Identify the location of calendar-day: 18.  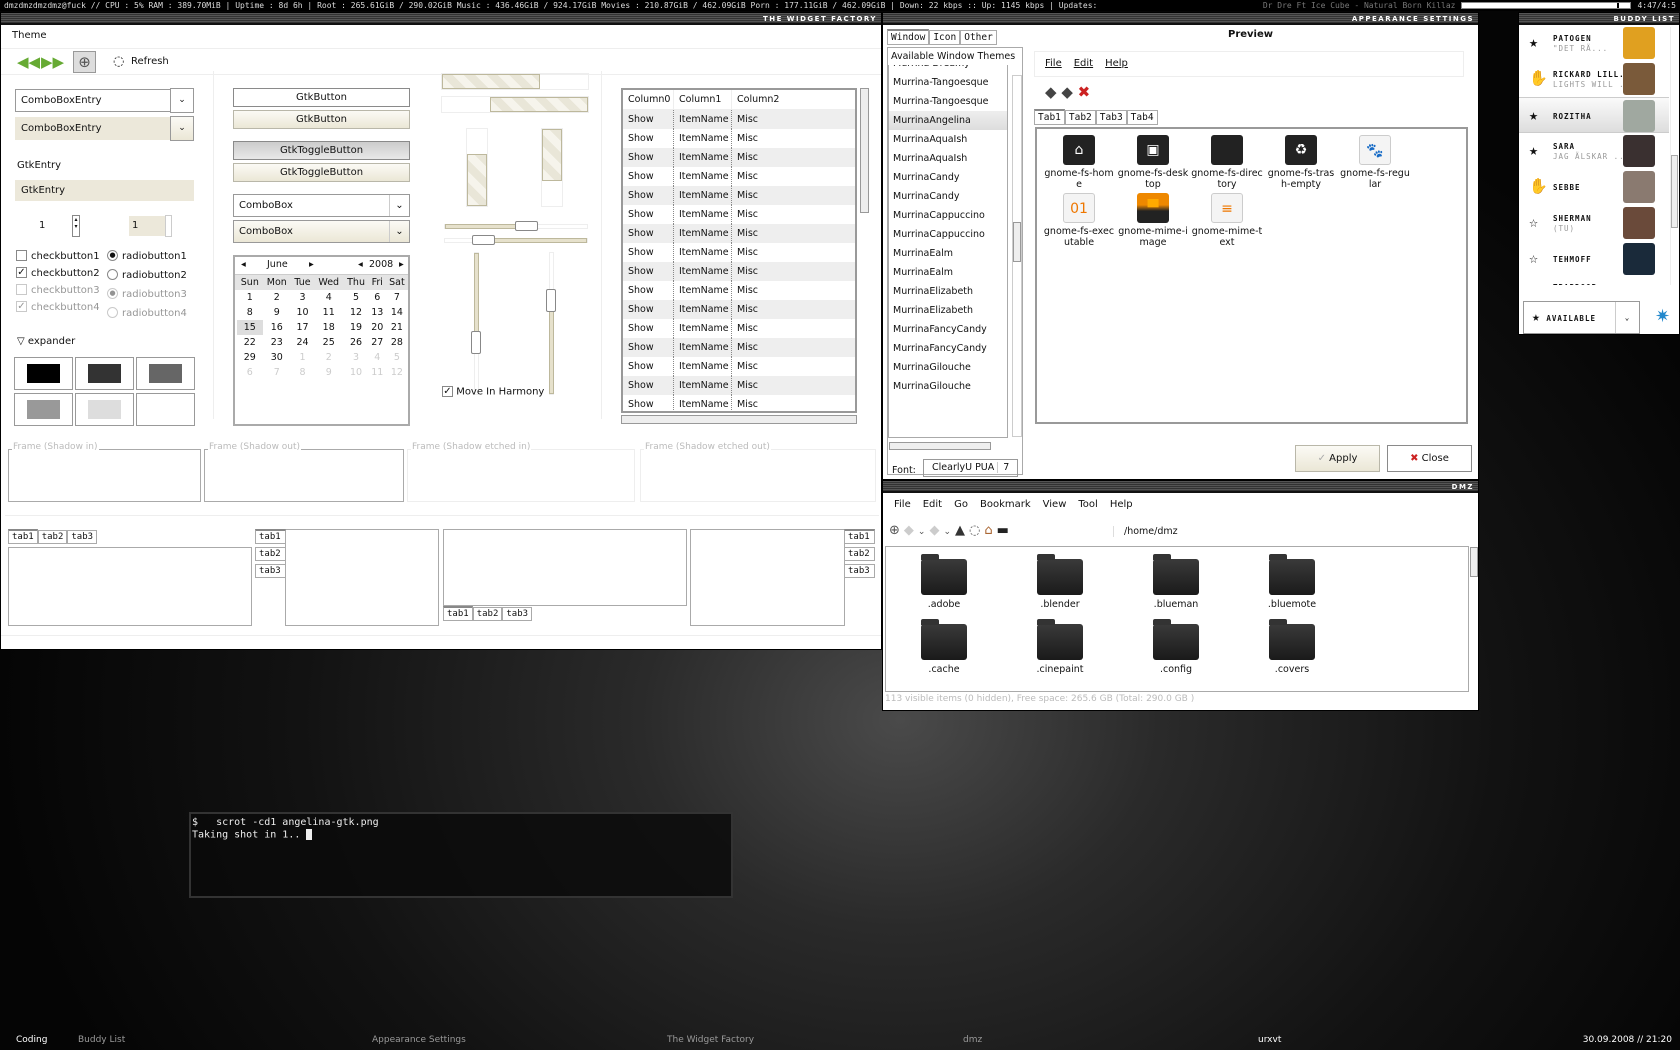
(328, 327).